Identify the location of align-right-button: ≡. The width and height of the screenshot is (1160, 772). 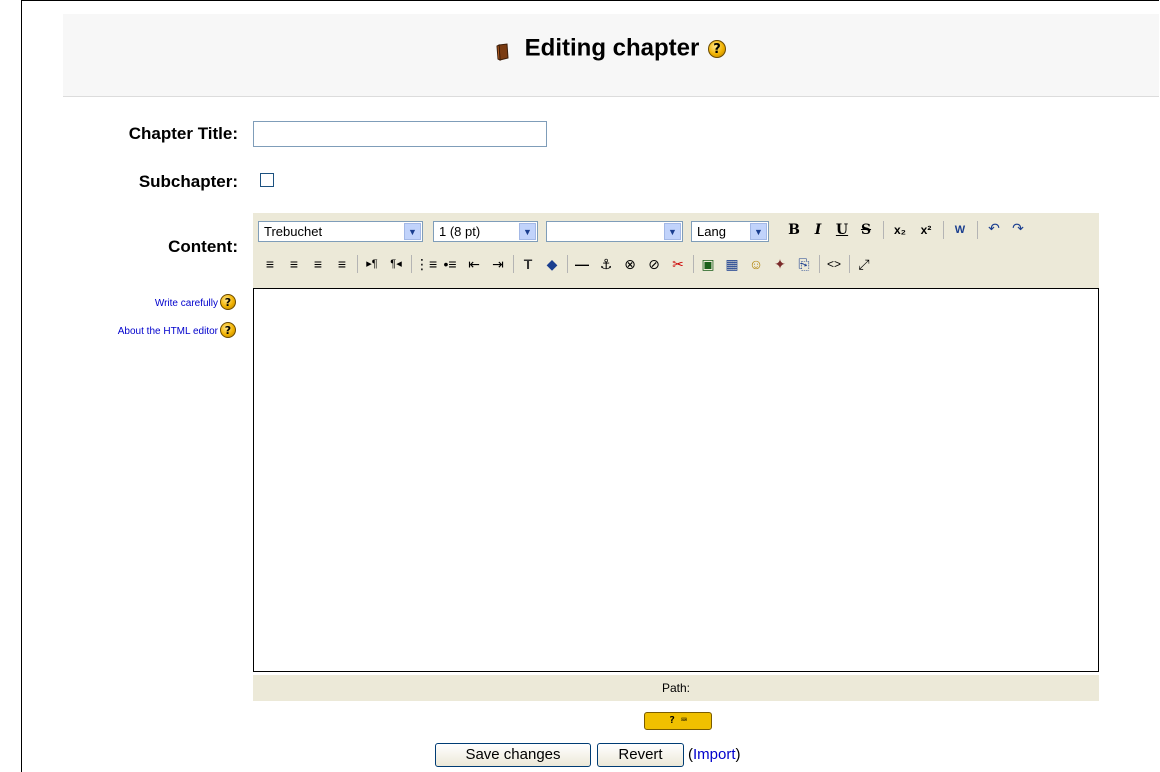
(318, 264).